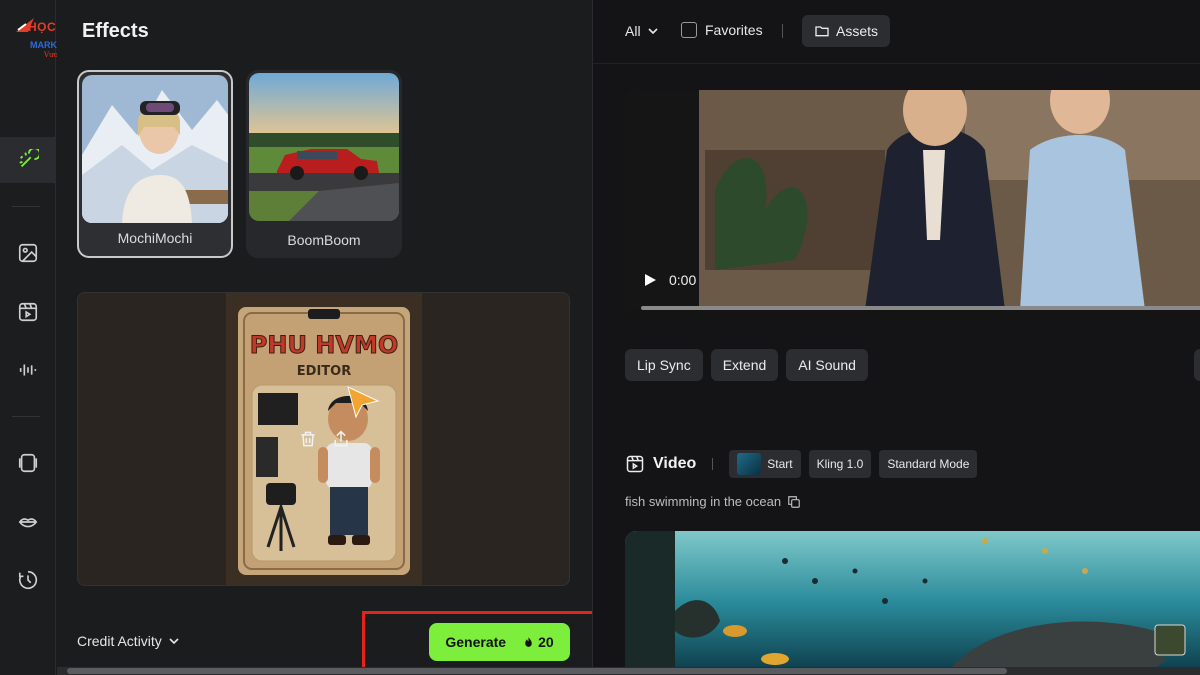  I want to click on rail-item-audio, so click(28, 370).